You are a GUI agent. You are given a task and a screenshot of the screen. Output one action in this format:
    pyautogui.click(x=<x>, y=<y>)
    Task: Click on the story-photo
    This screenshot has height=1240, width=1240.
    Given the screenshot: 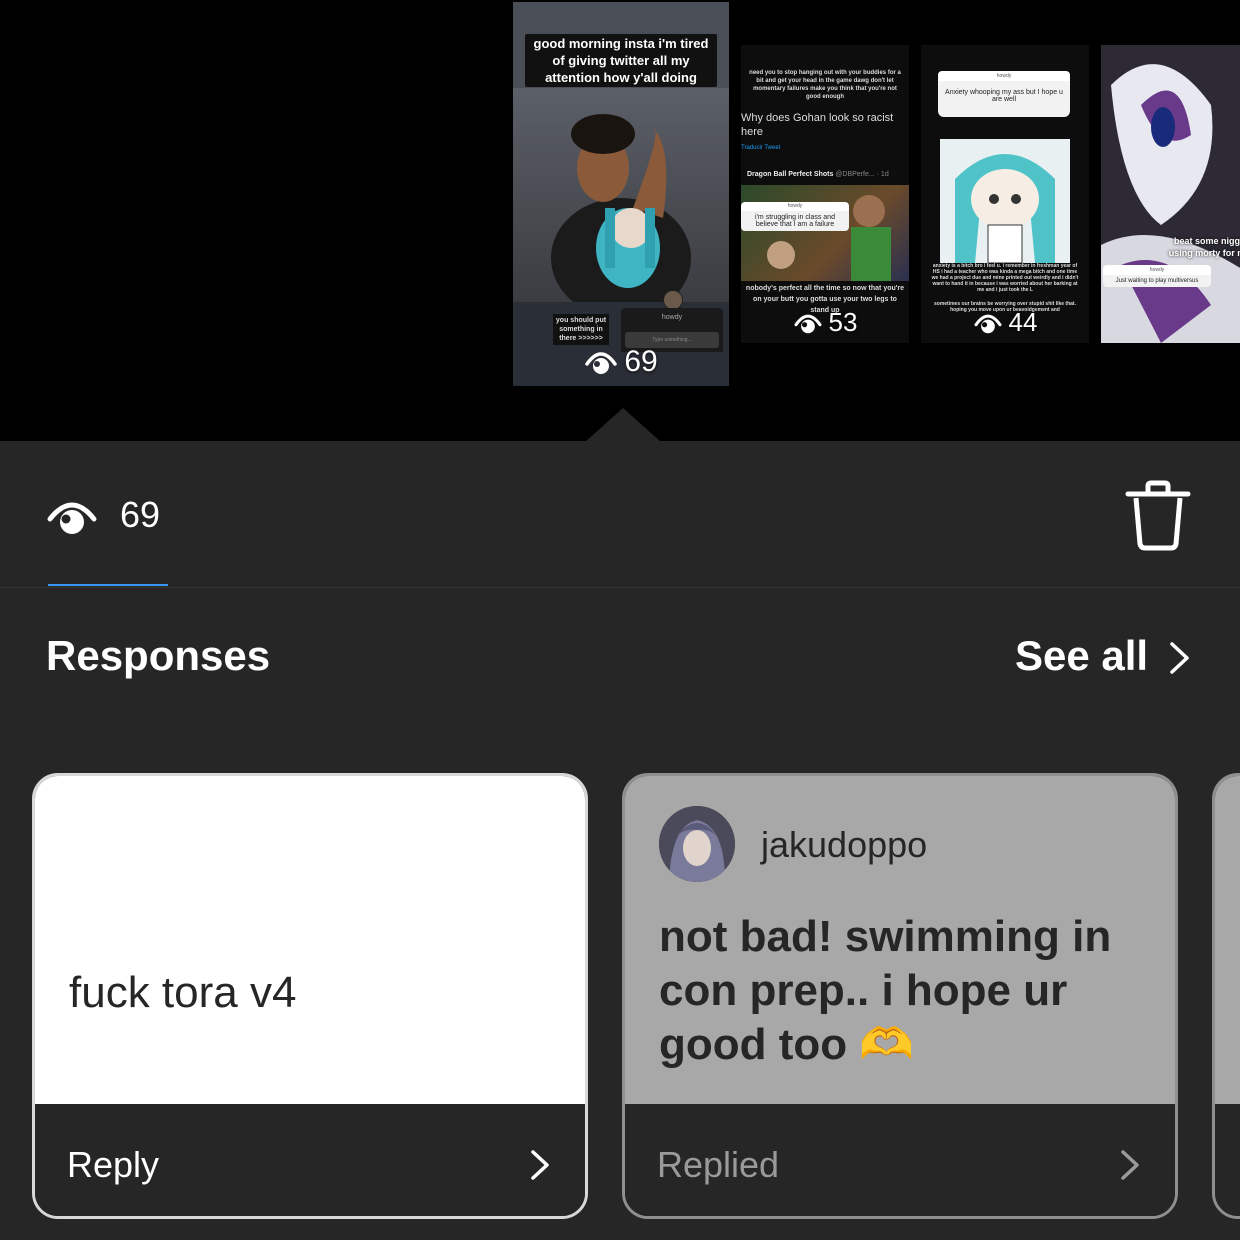 What is the action you would take?
    pyautogui.click(x=621, y=203)
    